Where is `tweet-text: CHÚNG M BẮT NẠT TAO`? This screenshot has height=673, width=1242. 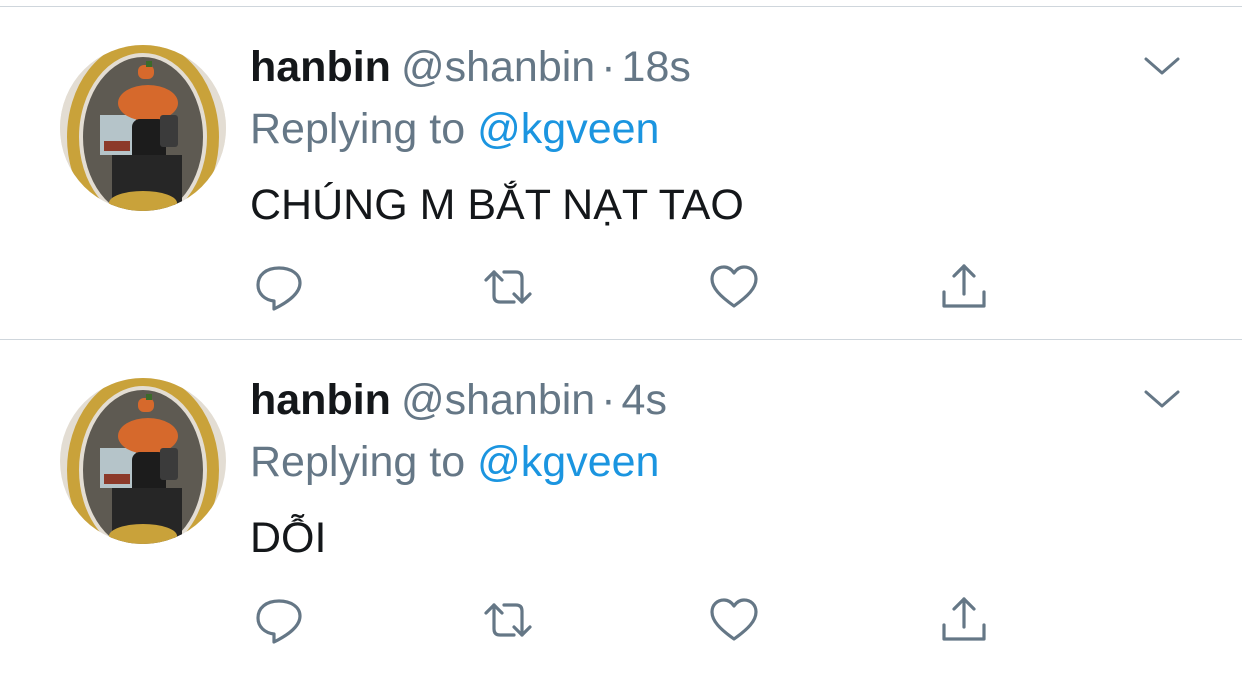
tweet-text: CHÚNG M BẮT NẠT TAO is located at coordinates (497, 205).